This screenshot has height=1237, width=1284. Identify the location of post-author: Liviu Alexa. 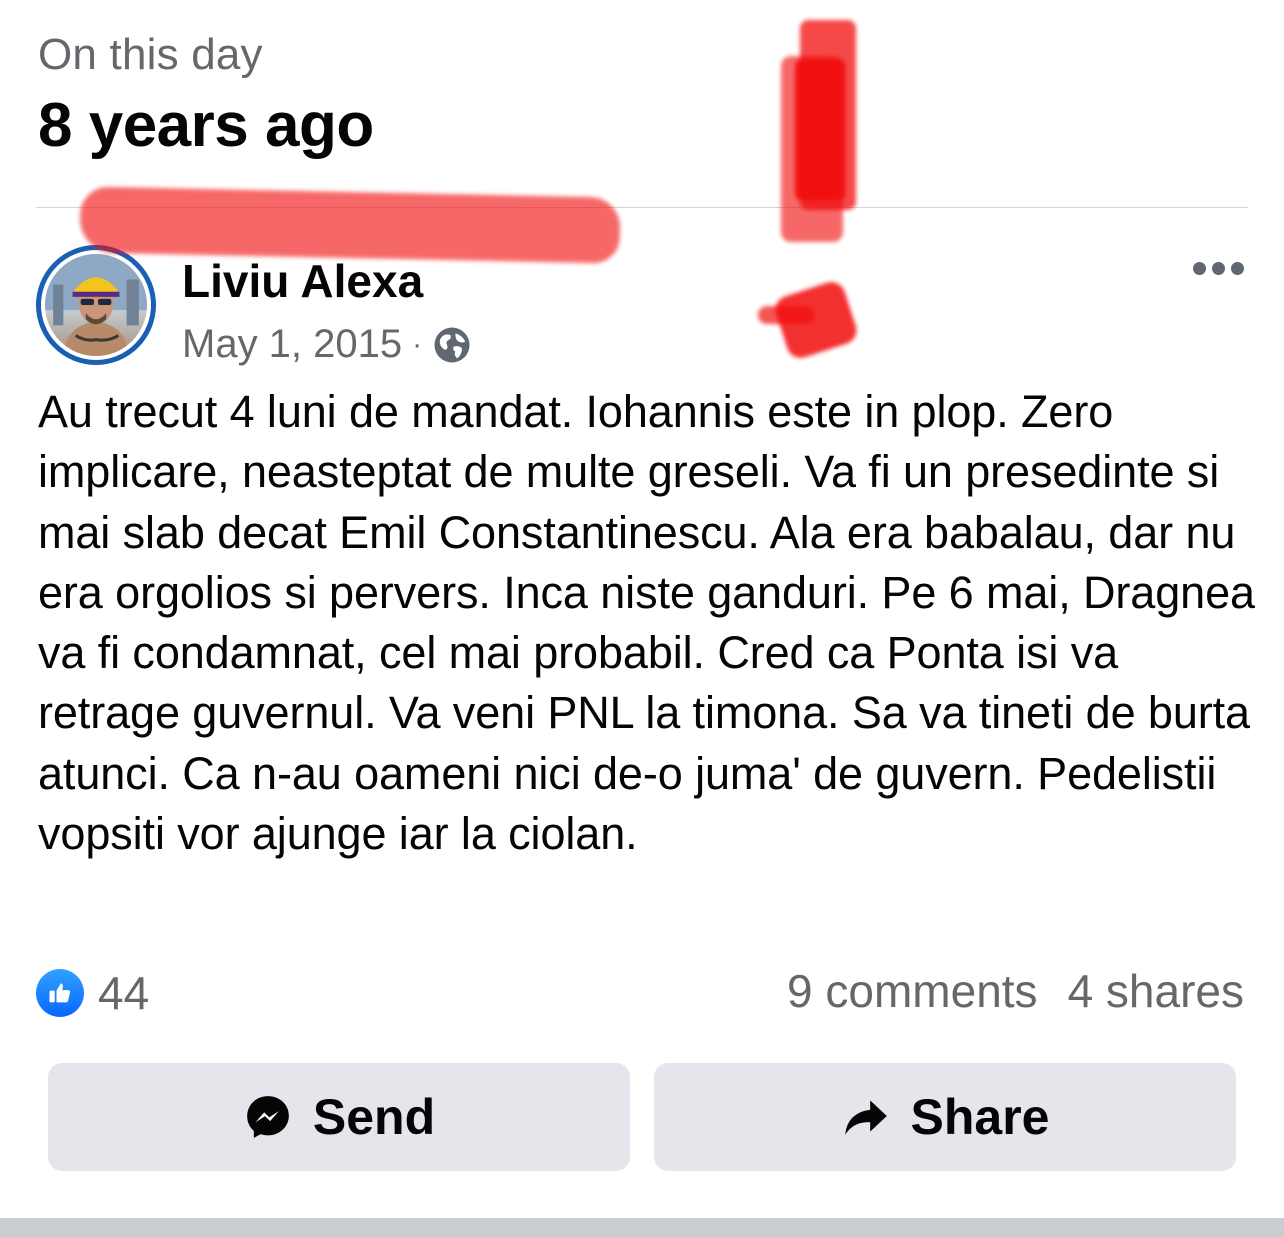
(302, 281).